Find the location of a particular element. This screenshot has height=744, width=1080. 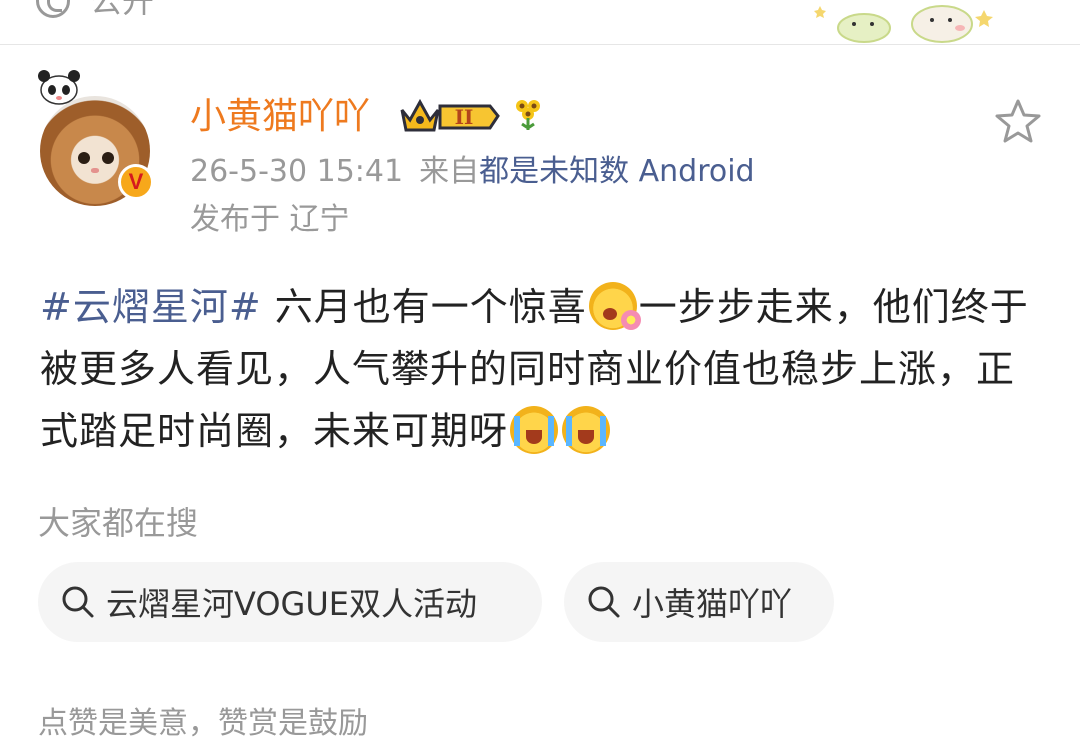

panda-sticker-icon is located at coordinates (59, 87).